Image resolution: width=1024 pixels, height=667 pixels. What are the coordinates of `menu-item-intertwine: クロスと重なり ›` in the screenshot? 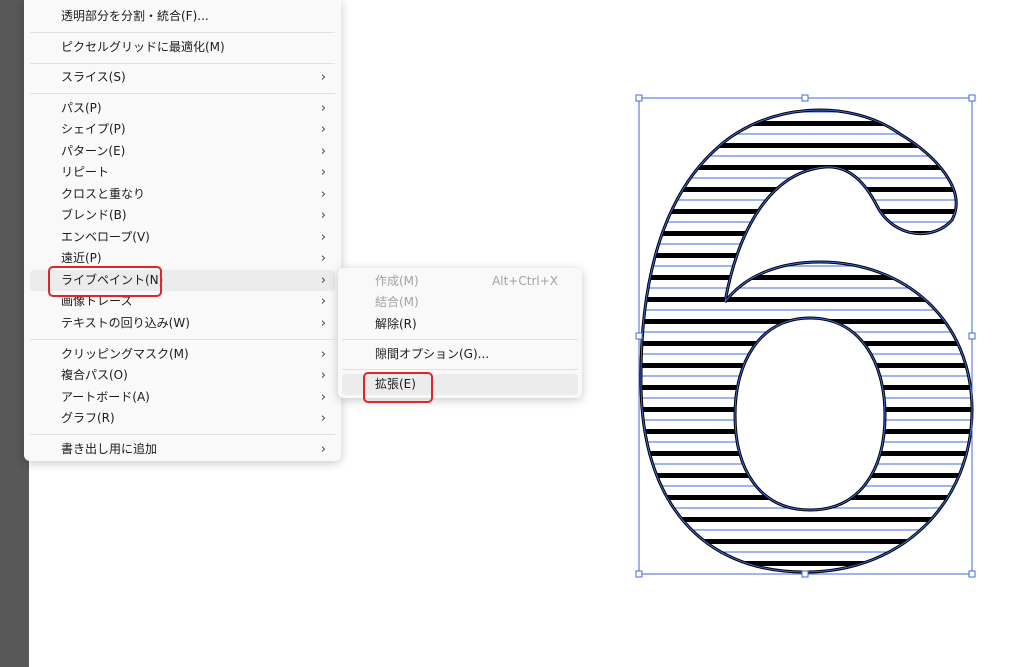 It's located at (182, 194).